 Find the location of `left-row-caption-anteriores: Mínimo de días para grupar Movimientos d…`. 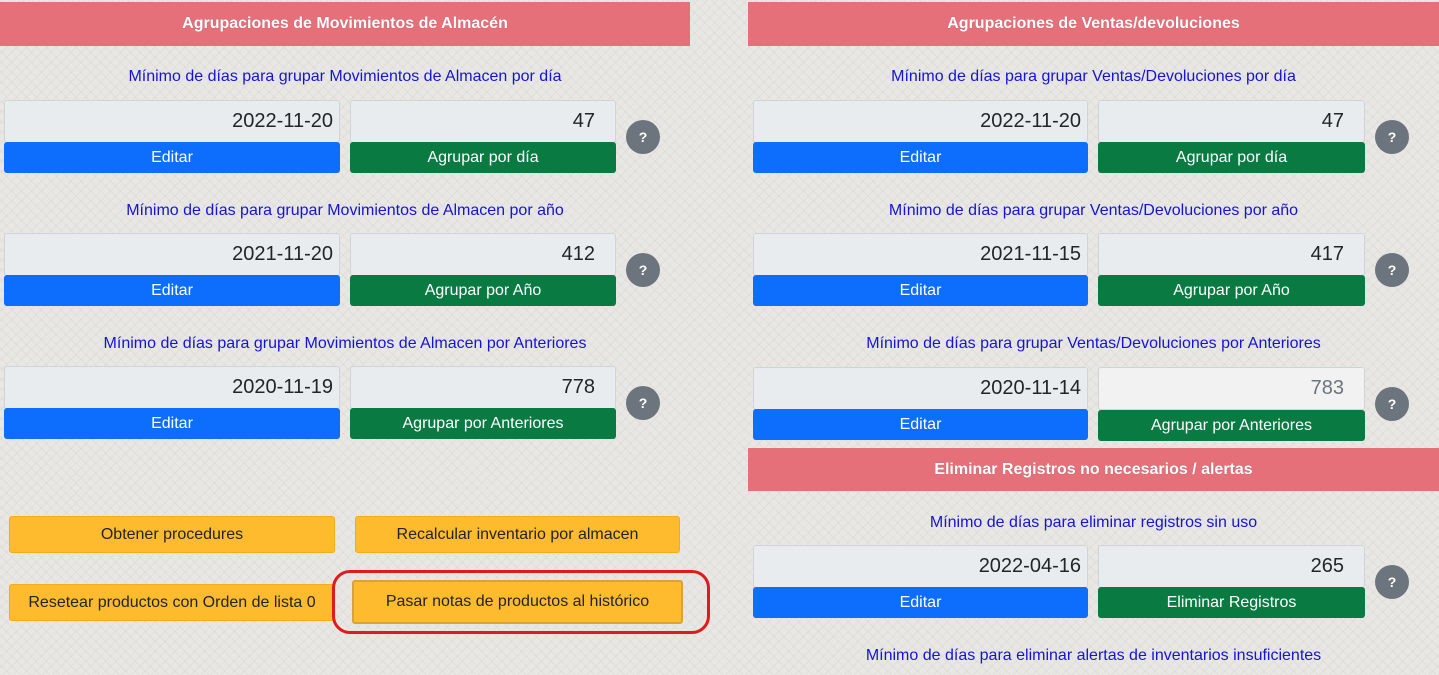

left-row-caption-anteriores: Mínimo de días para grupar Movimientos d… is located at coordinates (345, 343).